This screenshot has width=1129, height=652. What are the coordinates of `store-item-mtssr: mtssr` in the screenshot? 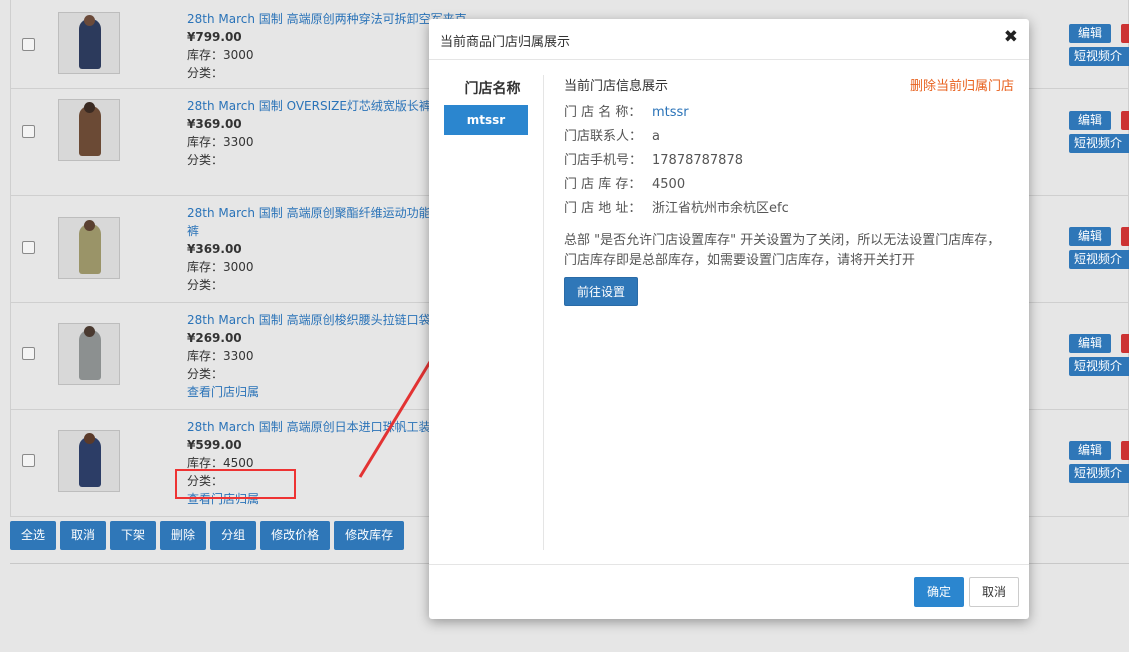 It's located at (486, 120).